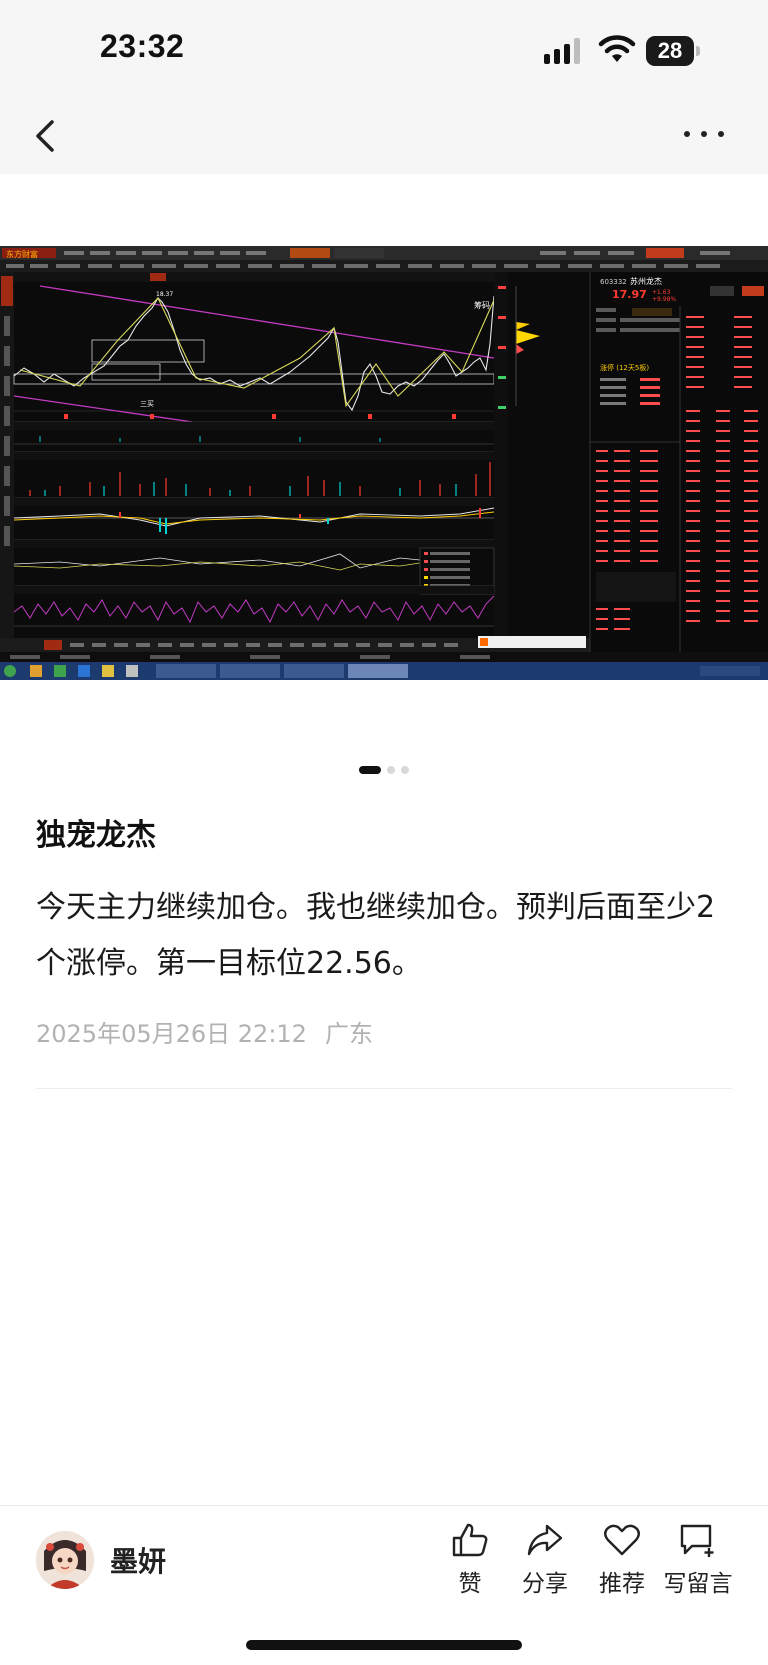 Image resolution: width=768 pixels, height=1665 pixels. I want to click on macd-panel, so click(254, 520).